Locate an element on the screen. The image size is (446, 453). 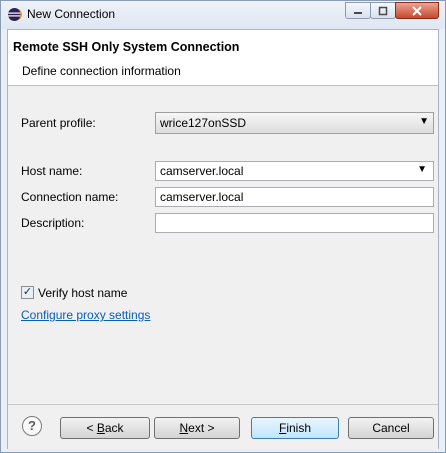
help-button: ? is located at coordinates (32, 426).